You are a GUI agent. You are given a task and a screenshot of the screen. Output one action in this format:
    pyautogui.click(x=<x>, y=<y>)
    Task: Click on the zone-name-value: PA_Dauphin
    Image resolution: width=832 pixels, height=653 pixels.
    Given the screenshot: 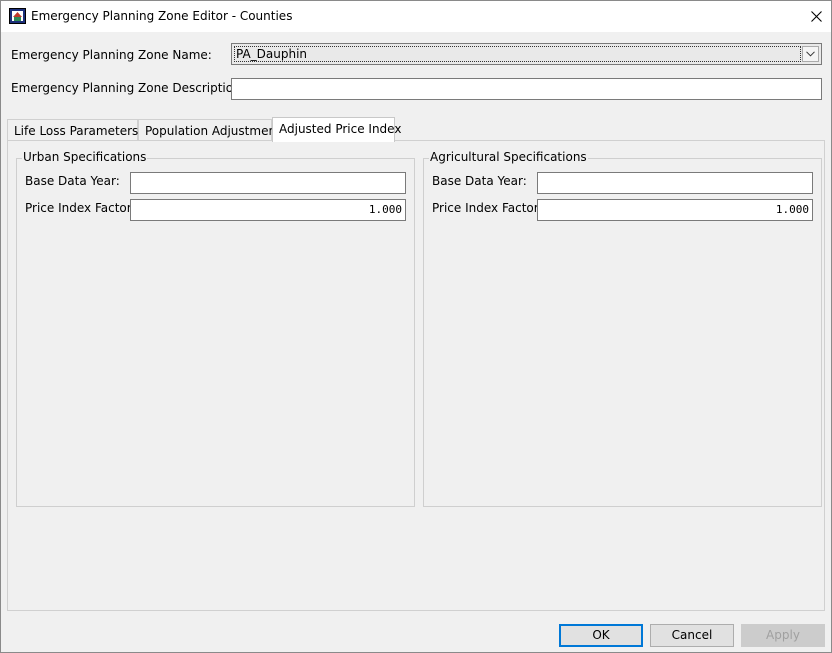 What is the action you would take?
    pyautogui.click(x=517, y=54)
    